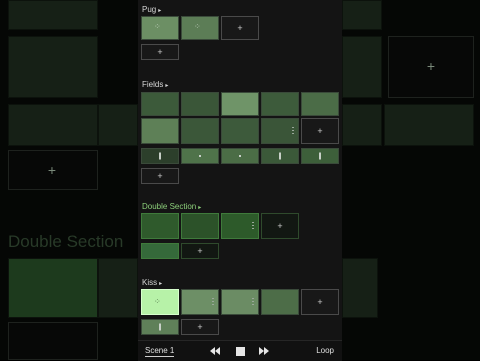  What do you see at coordinates (215, 351) in the screenshot?
I see `rewind-icon` at bounding box center [215, 351].